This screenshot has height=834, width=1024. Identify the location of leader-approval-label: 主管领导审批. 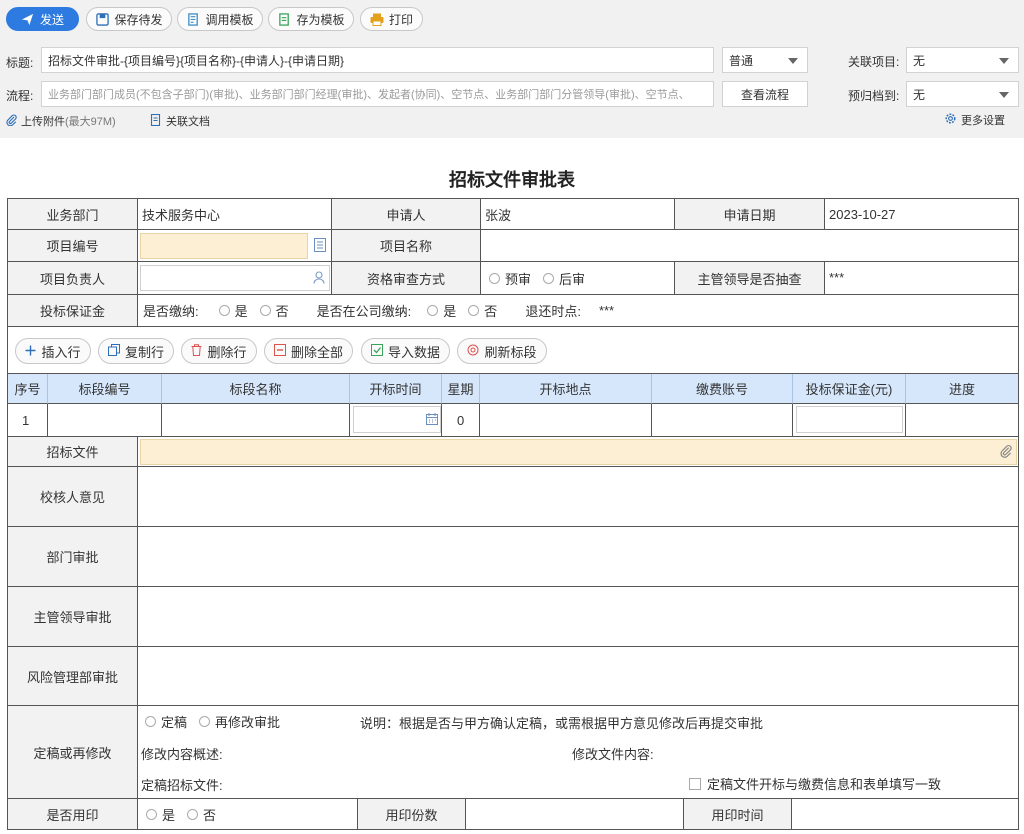
(73, 617).